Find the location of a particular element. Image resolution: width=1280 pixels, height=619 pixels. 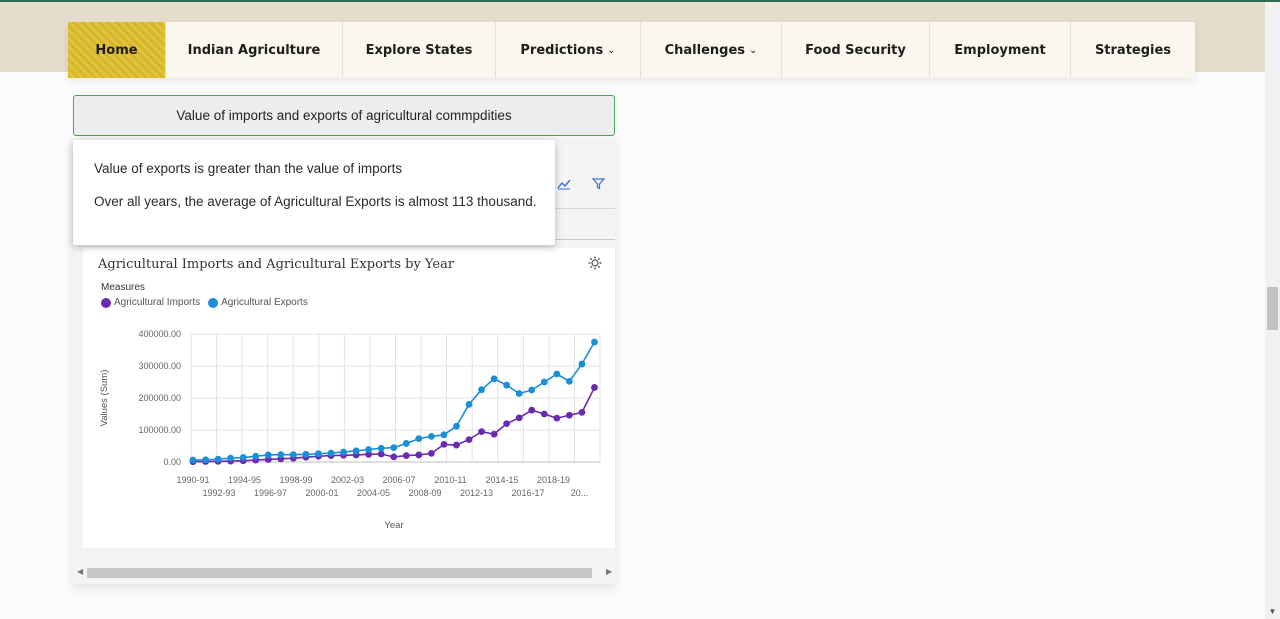

x-tick-label: 2006-07 is located at coordinates (398, 480).